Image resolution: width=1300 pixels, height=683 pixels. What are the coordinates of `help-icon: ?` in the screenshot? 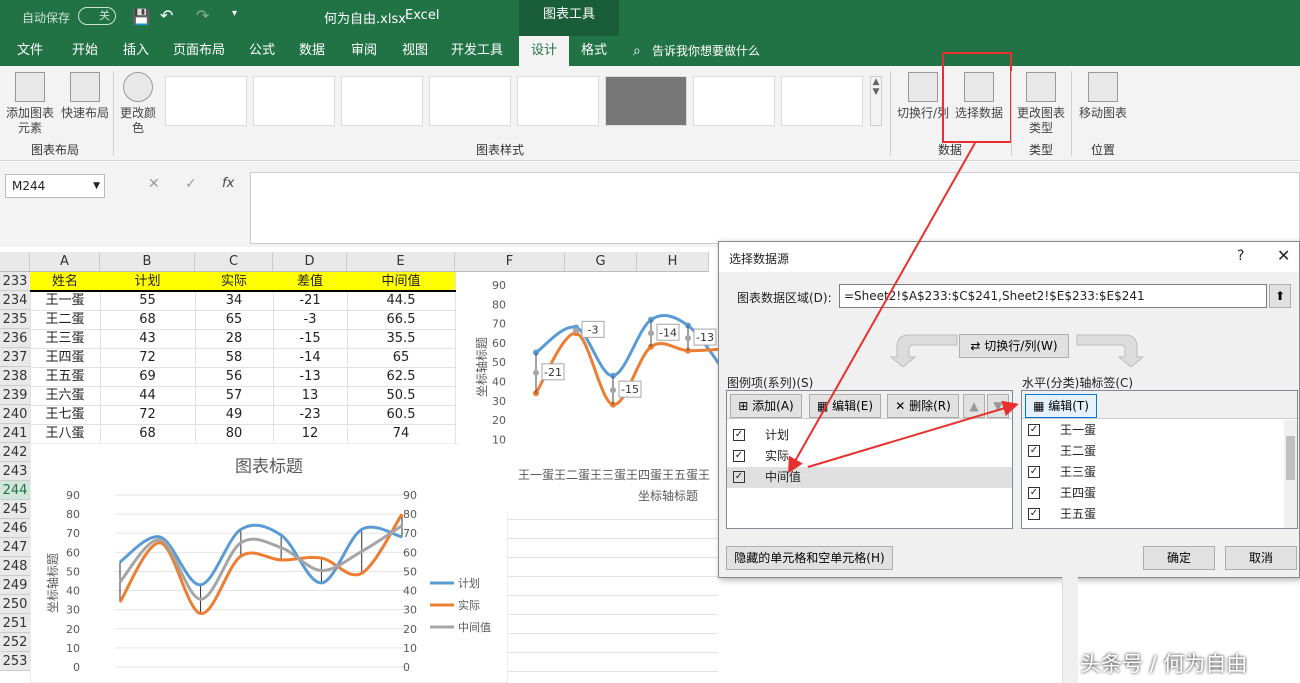 It's located at (1240, 256).